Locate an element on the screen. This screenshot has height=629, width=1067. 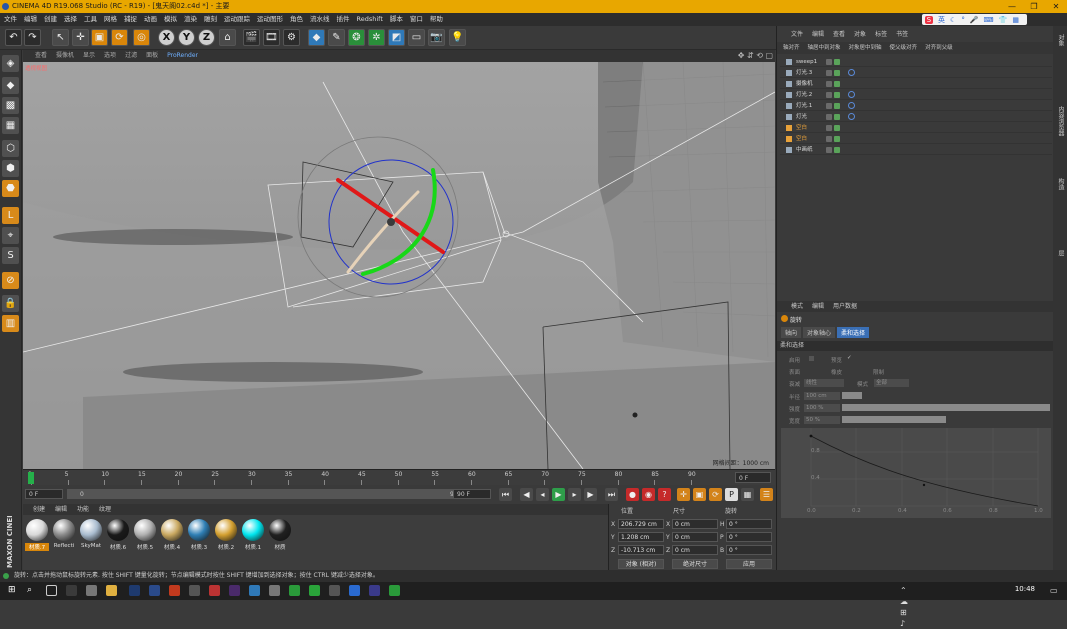
play-icon: ▶ is located at coordinates (558, 494).